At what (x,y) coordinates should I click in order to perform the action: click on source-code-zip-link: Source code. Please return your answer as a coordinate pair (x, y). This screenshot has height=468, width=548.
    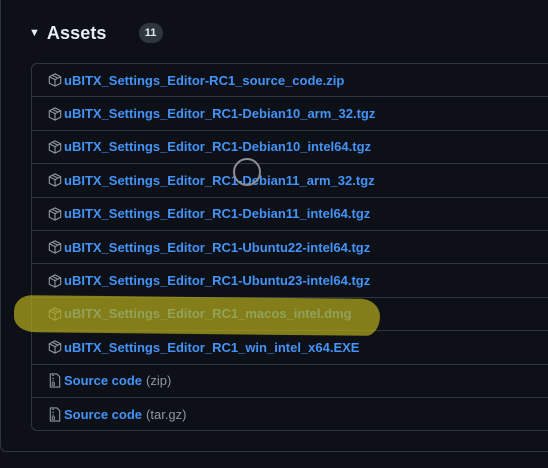
    Looking at the image, I should click on (103, 380).